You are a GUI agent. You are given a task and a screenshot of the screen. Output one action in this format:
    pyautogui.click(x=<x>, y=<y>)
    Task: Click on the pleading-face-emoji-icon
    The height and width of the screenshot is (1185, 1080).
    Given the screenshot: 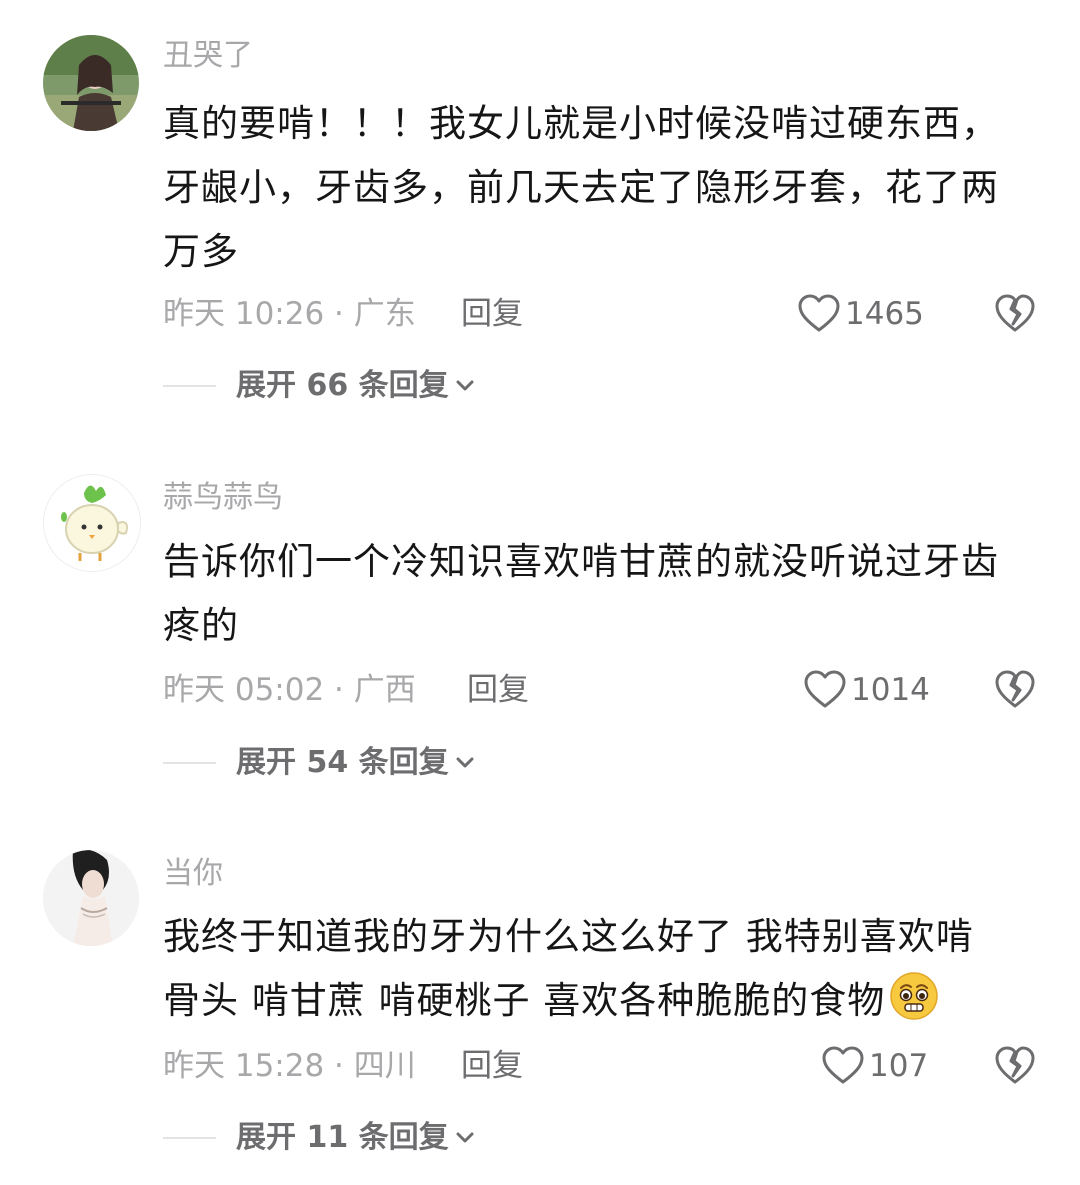 What is the action you would take?
    pyautogui.click(x=914, y=1006)
    